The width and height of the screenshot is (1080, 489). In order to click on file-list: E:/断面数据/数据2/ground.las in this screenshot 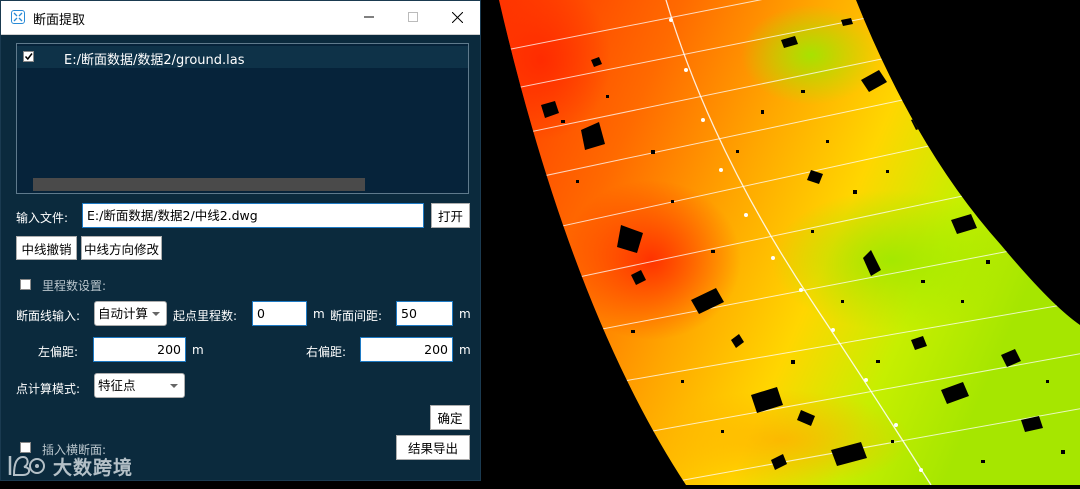, I will do `click(242, 118)`.